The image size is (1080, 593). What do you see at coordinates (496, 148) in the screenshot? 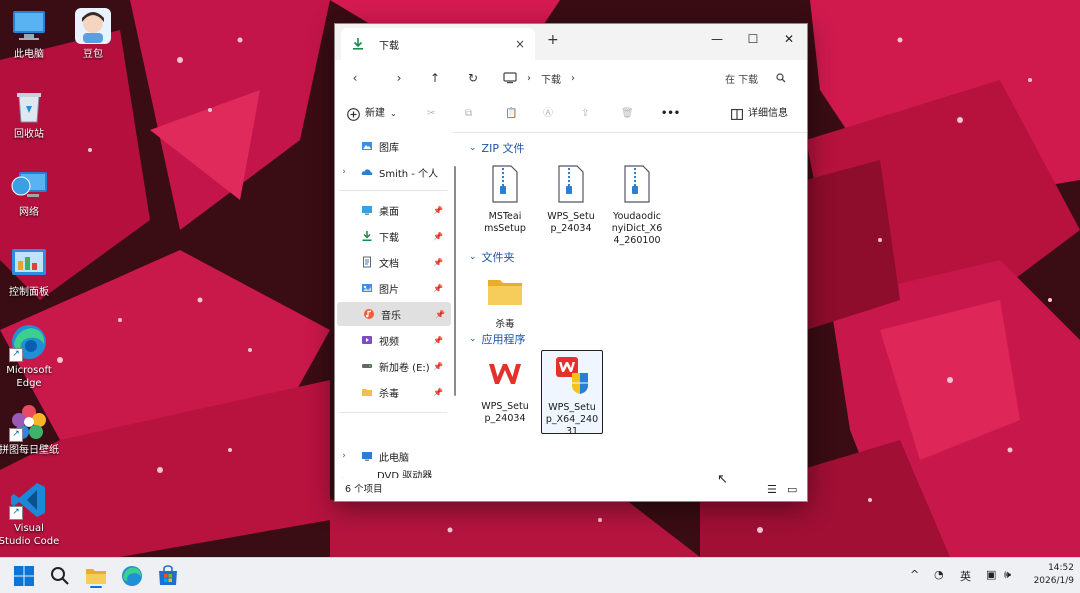
I see `group-header-zip: ⌄ ZIP 文件` at bounding box center [496, 148].